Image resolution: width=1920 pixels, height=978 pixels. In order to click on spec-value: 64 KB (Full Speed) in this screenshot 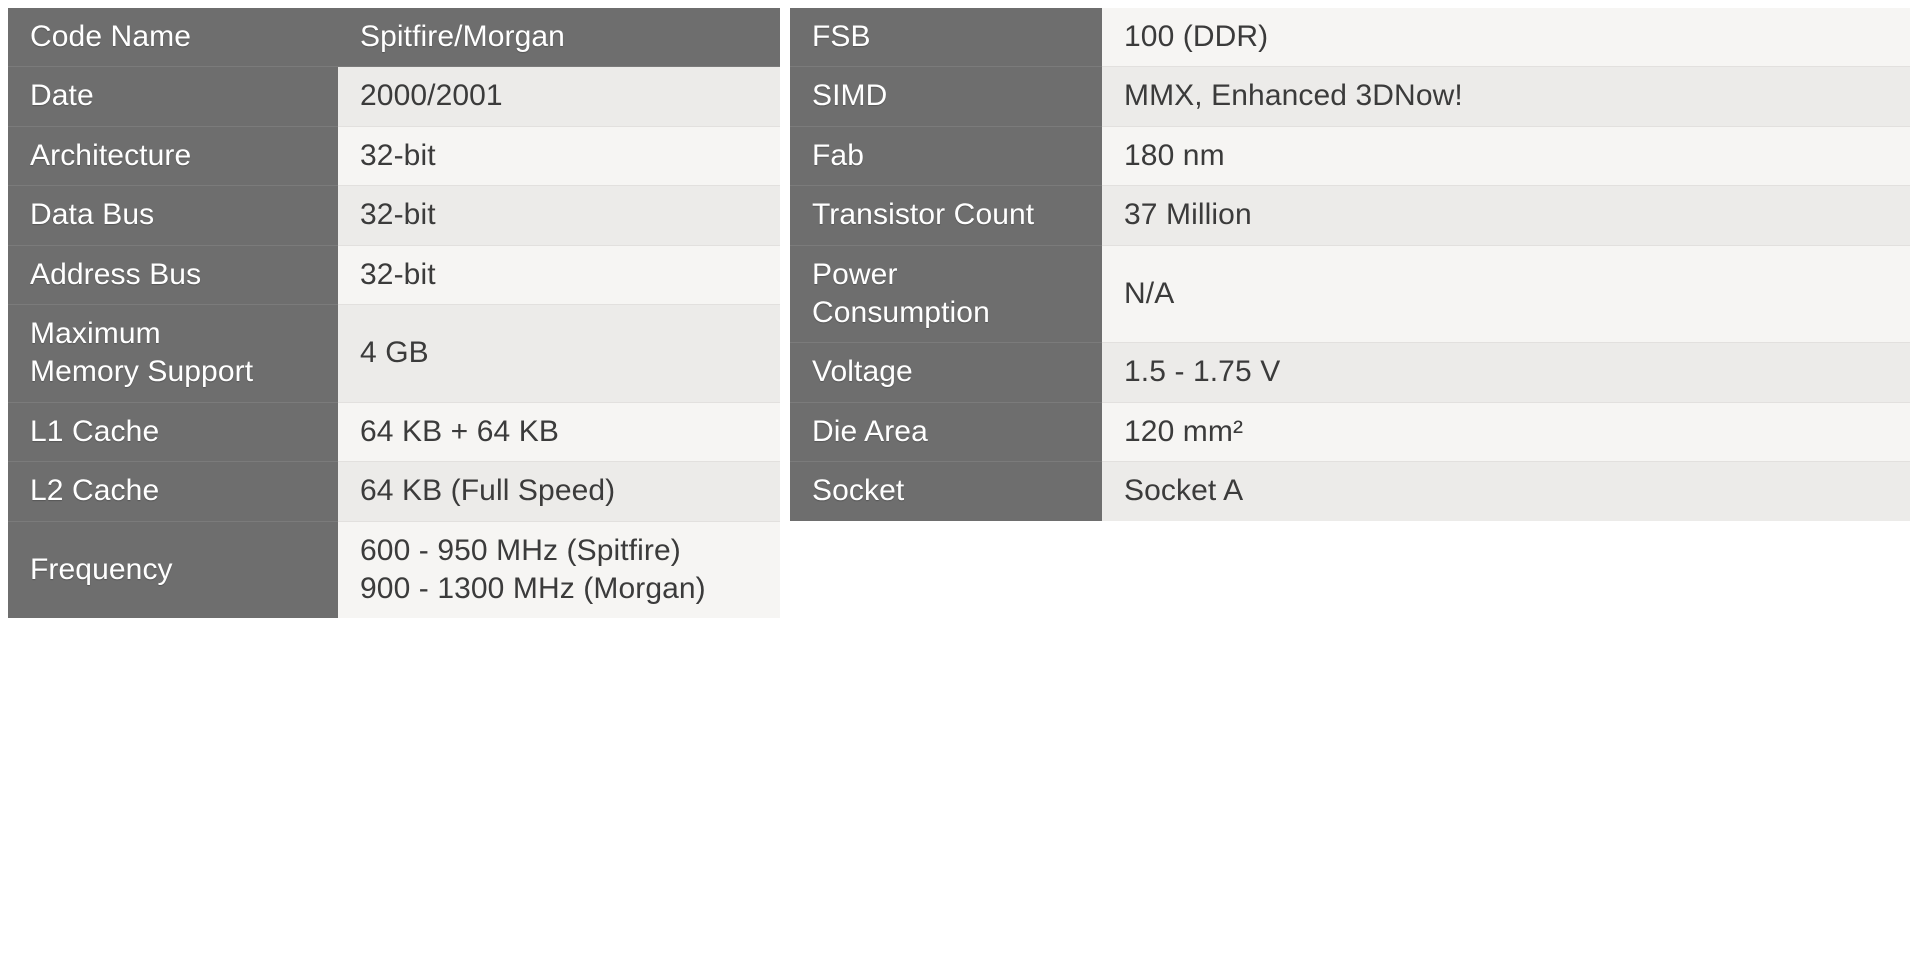, I will do `click(559, 491)`.